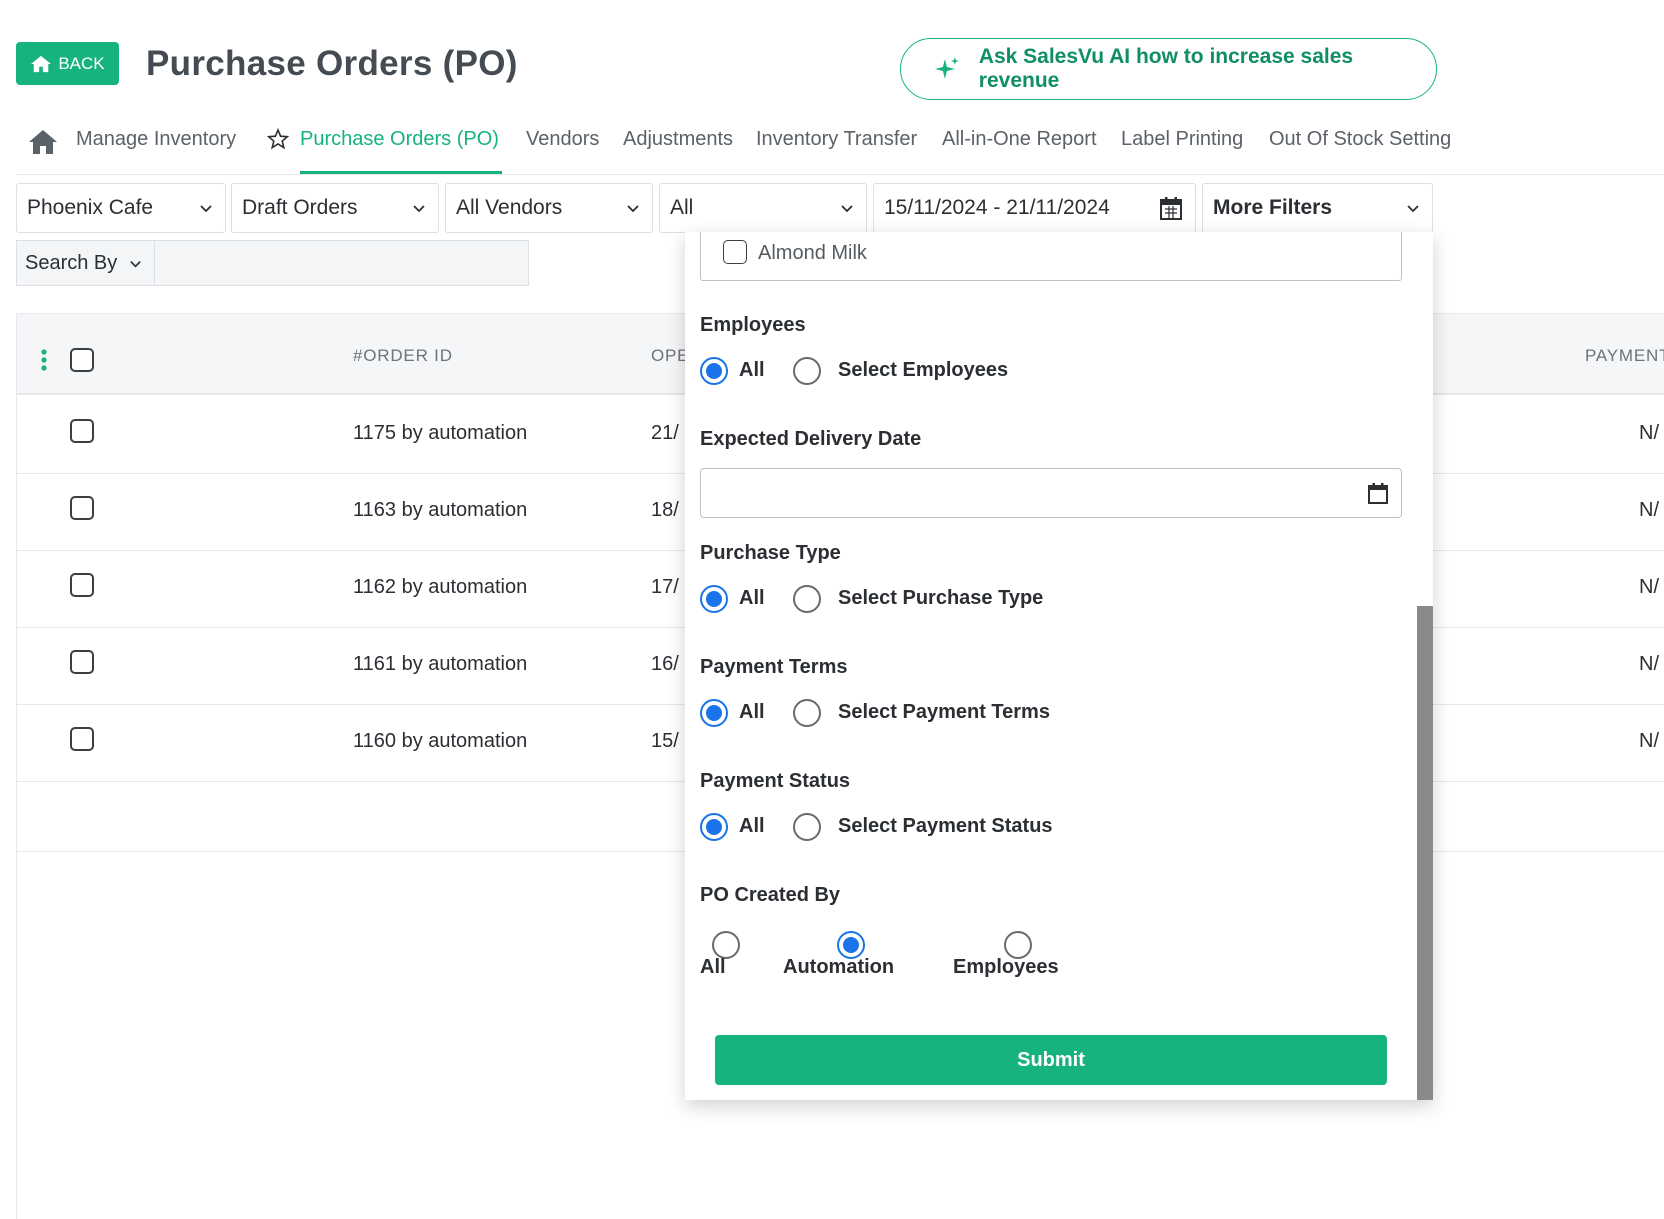  Describe the element at coordinates (714, 827) in the screenshot. I see `payment-status-all-radio` at that location.